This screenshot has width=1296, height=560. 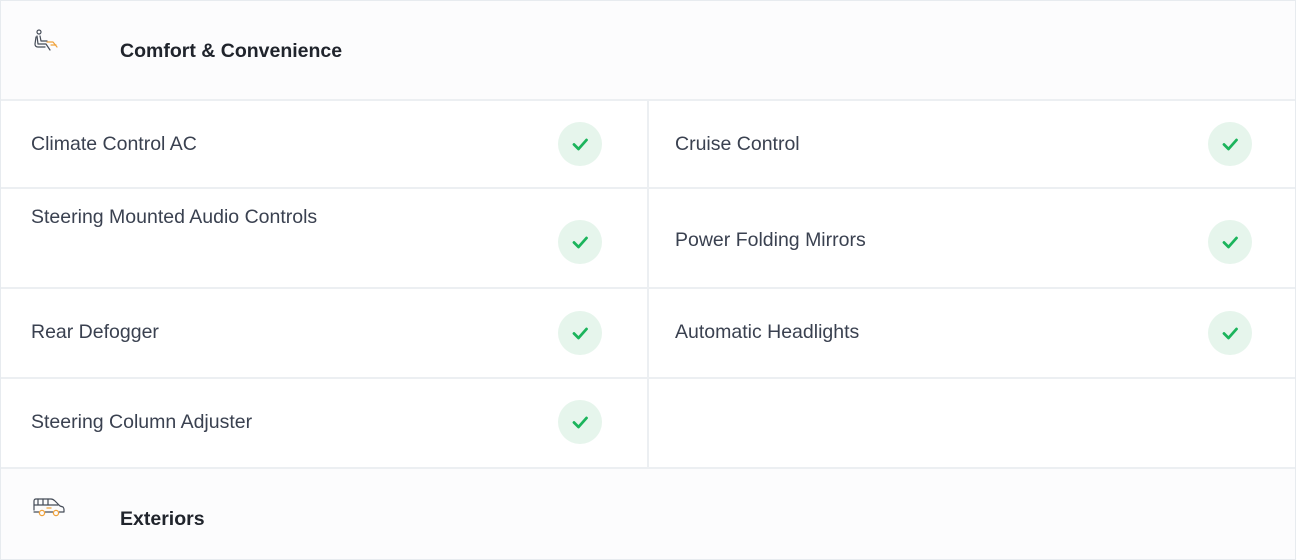 I want to click on feature-item: Rear Defogger, so click(x=324, y=333).